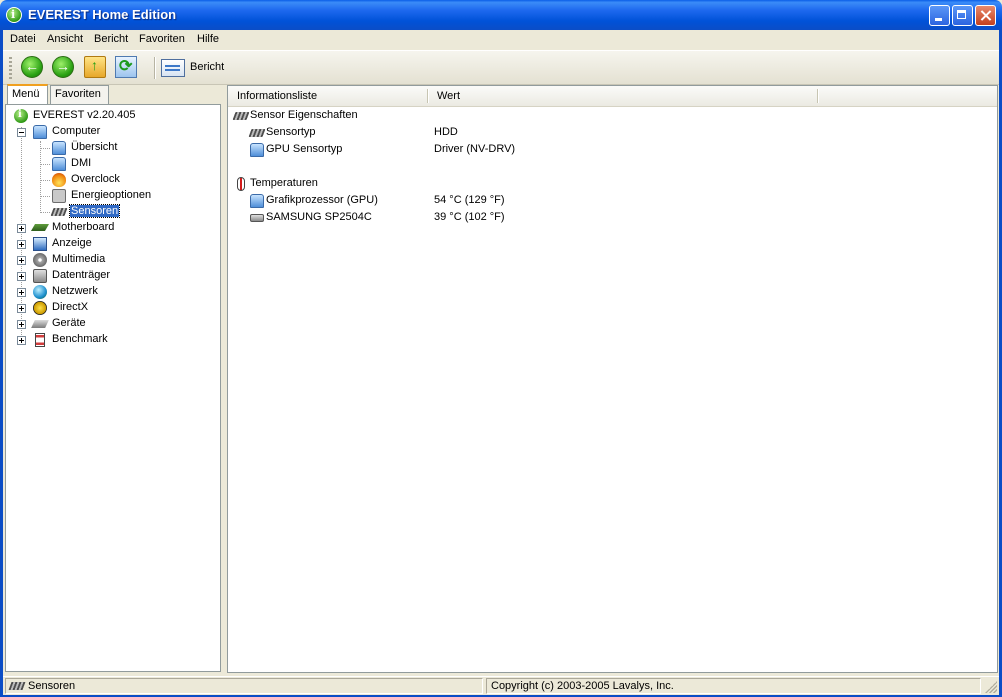 The image size is (1002, 697). What do you see at coordinates (304, 115) in the screenshot?
I see `section-label: Sensor Eigenschaften` at bounding box center [304, 115].